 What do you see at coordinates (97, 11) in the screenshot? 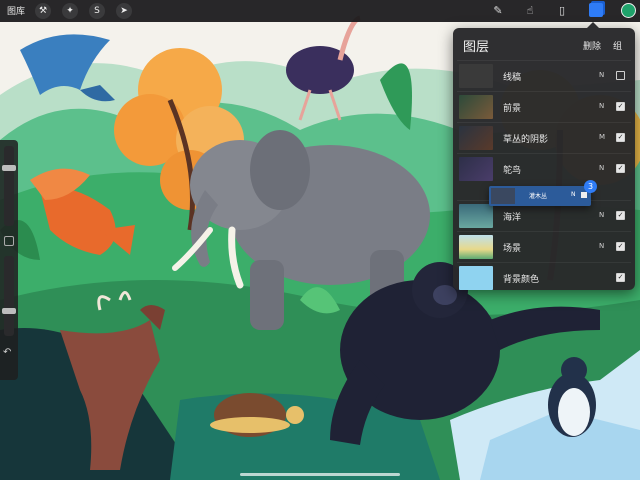
I see `selection-s-icon: S` at bounding box center [97, 11].